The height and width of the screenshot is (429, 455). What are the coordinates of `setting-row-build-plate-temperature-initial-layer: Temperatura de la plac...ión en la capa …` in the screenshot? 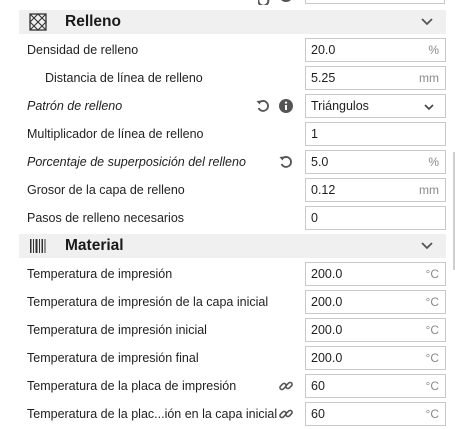 It's located at (232, 414).